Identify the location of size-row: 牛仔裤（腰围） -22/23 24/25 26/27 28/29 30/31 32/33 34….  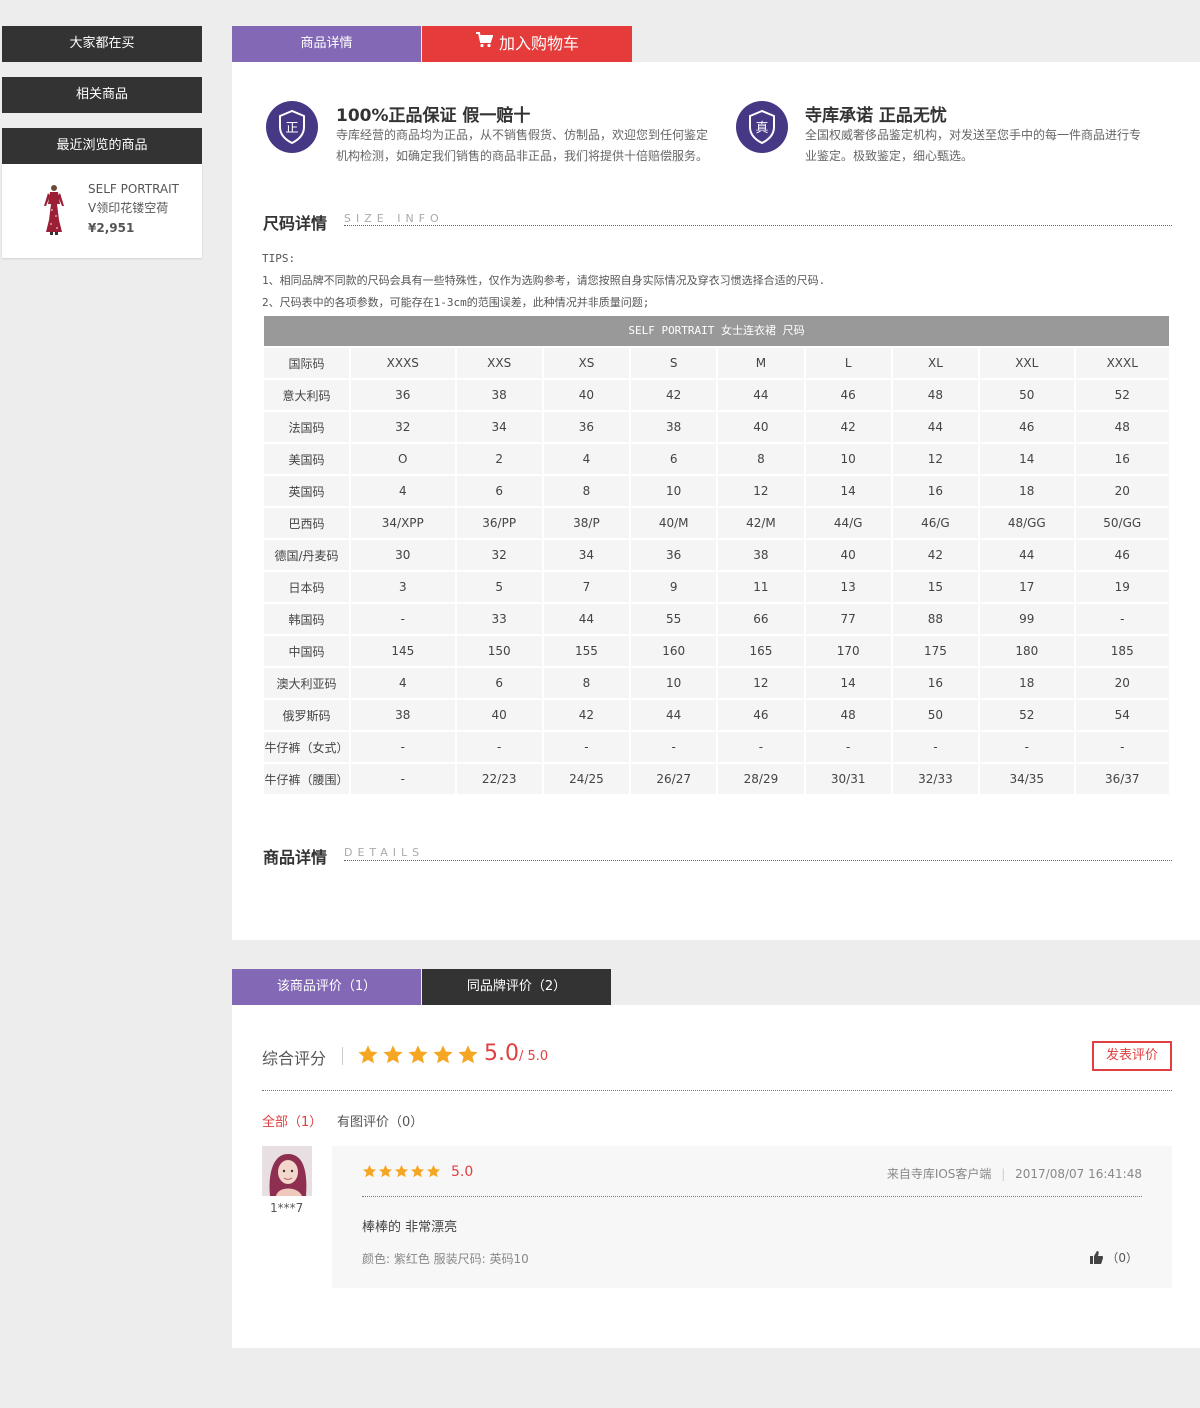
(716, 779).